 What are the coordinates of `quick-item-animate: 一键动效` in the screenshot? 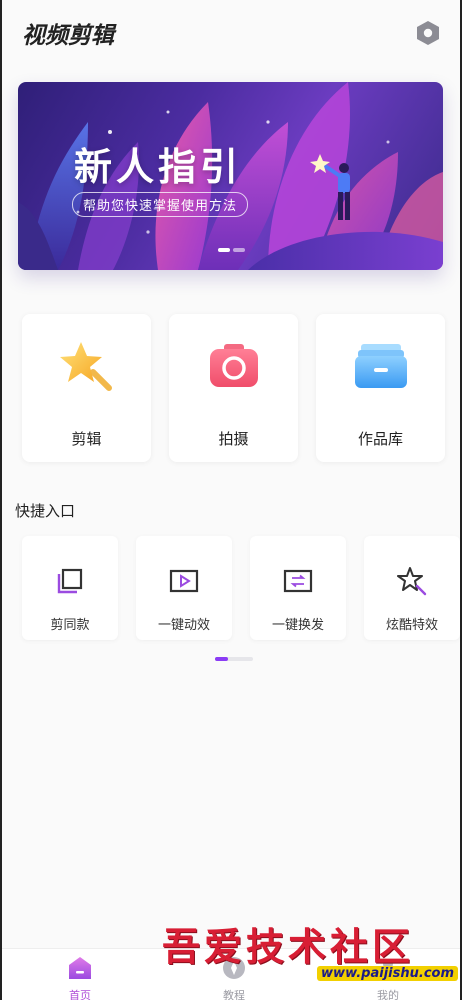 It's located at (184, 588).